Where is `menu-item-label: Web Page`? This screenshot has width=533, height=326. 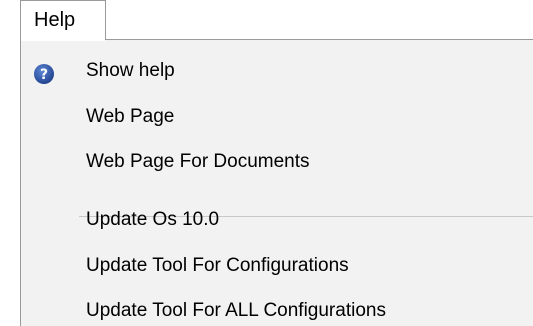
menu-item-label: Web Page is located at coordinates (130, 116).